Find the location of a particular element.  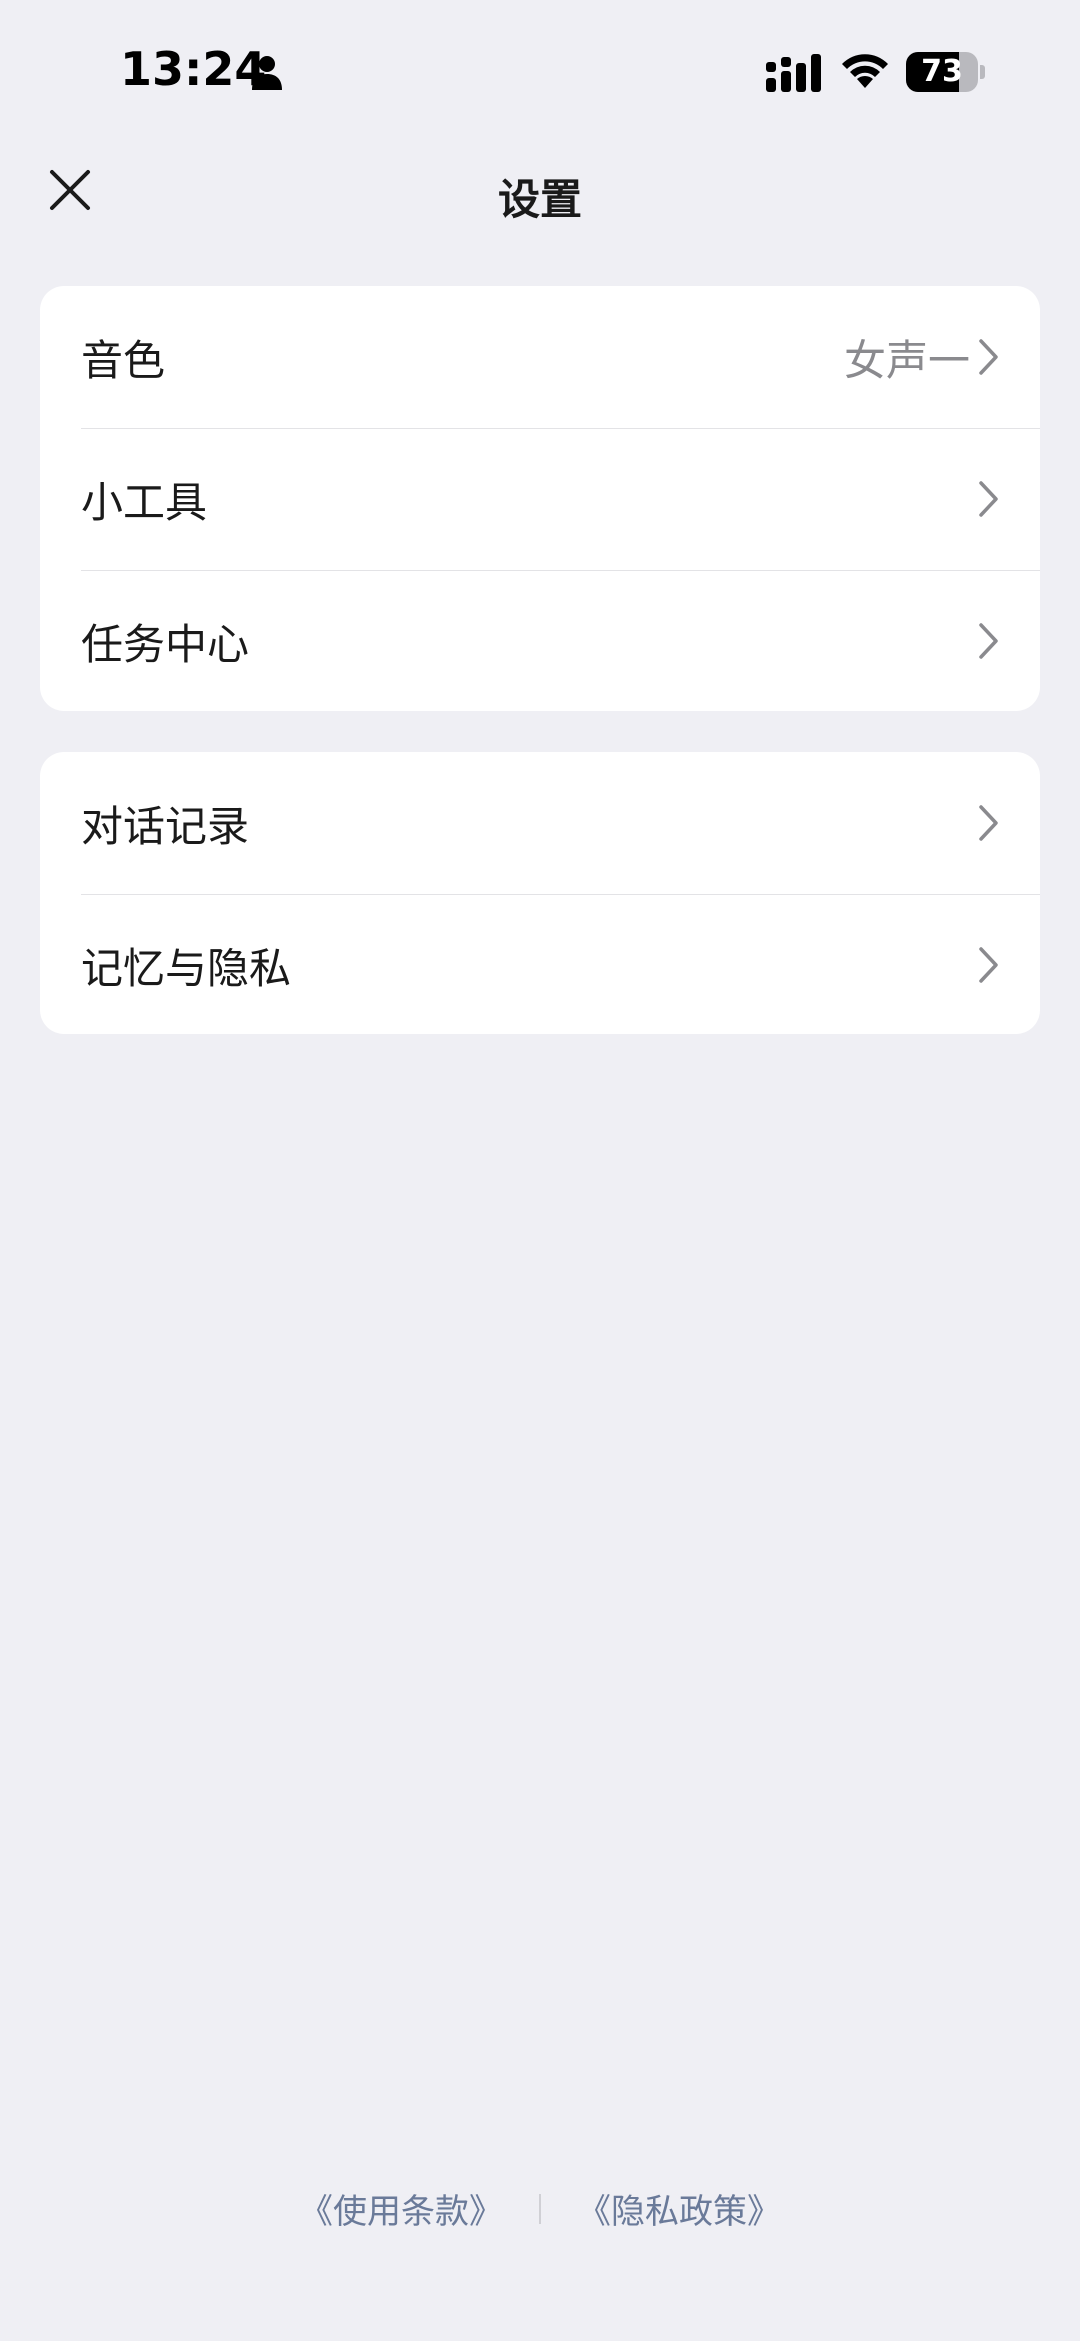

settings-item-chat-history: 对话记录 is located at coordinates (540, 823).